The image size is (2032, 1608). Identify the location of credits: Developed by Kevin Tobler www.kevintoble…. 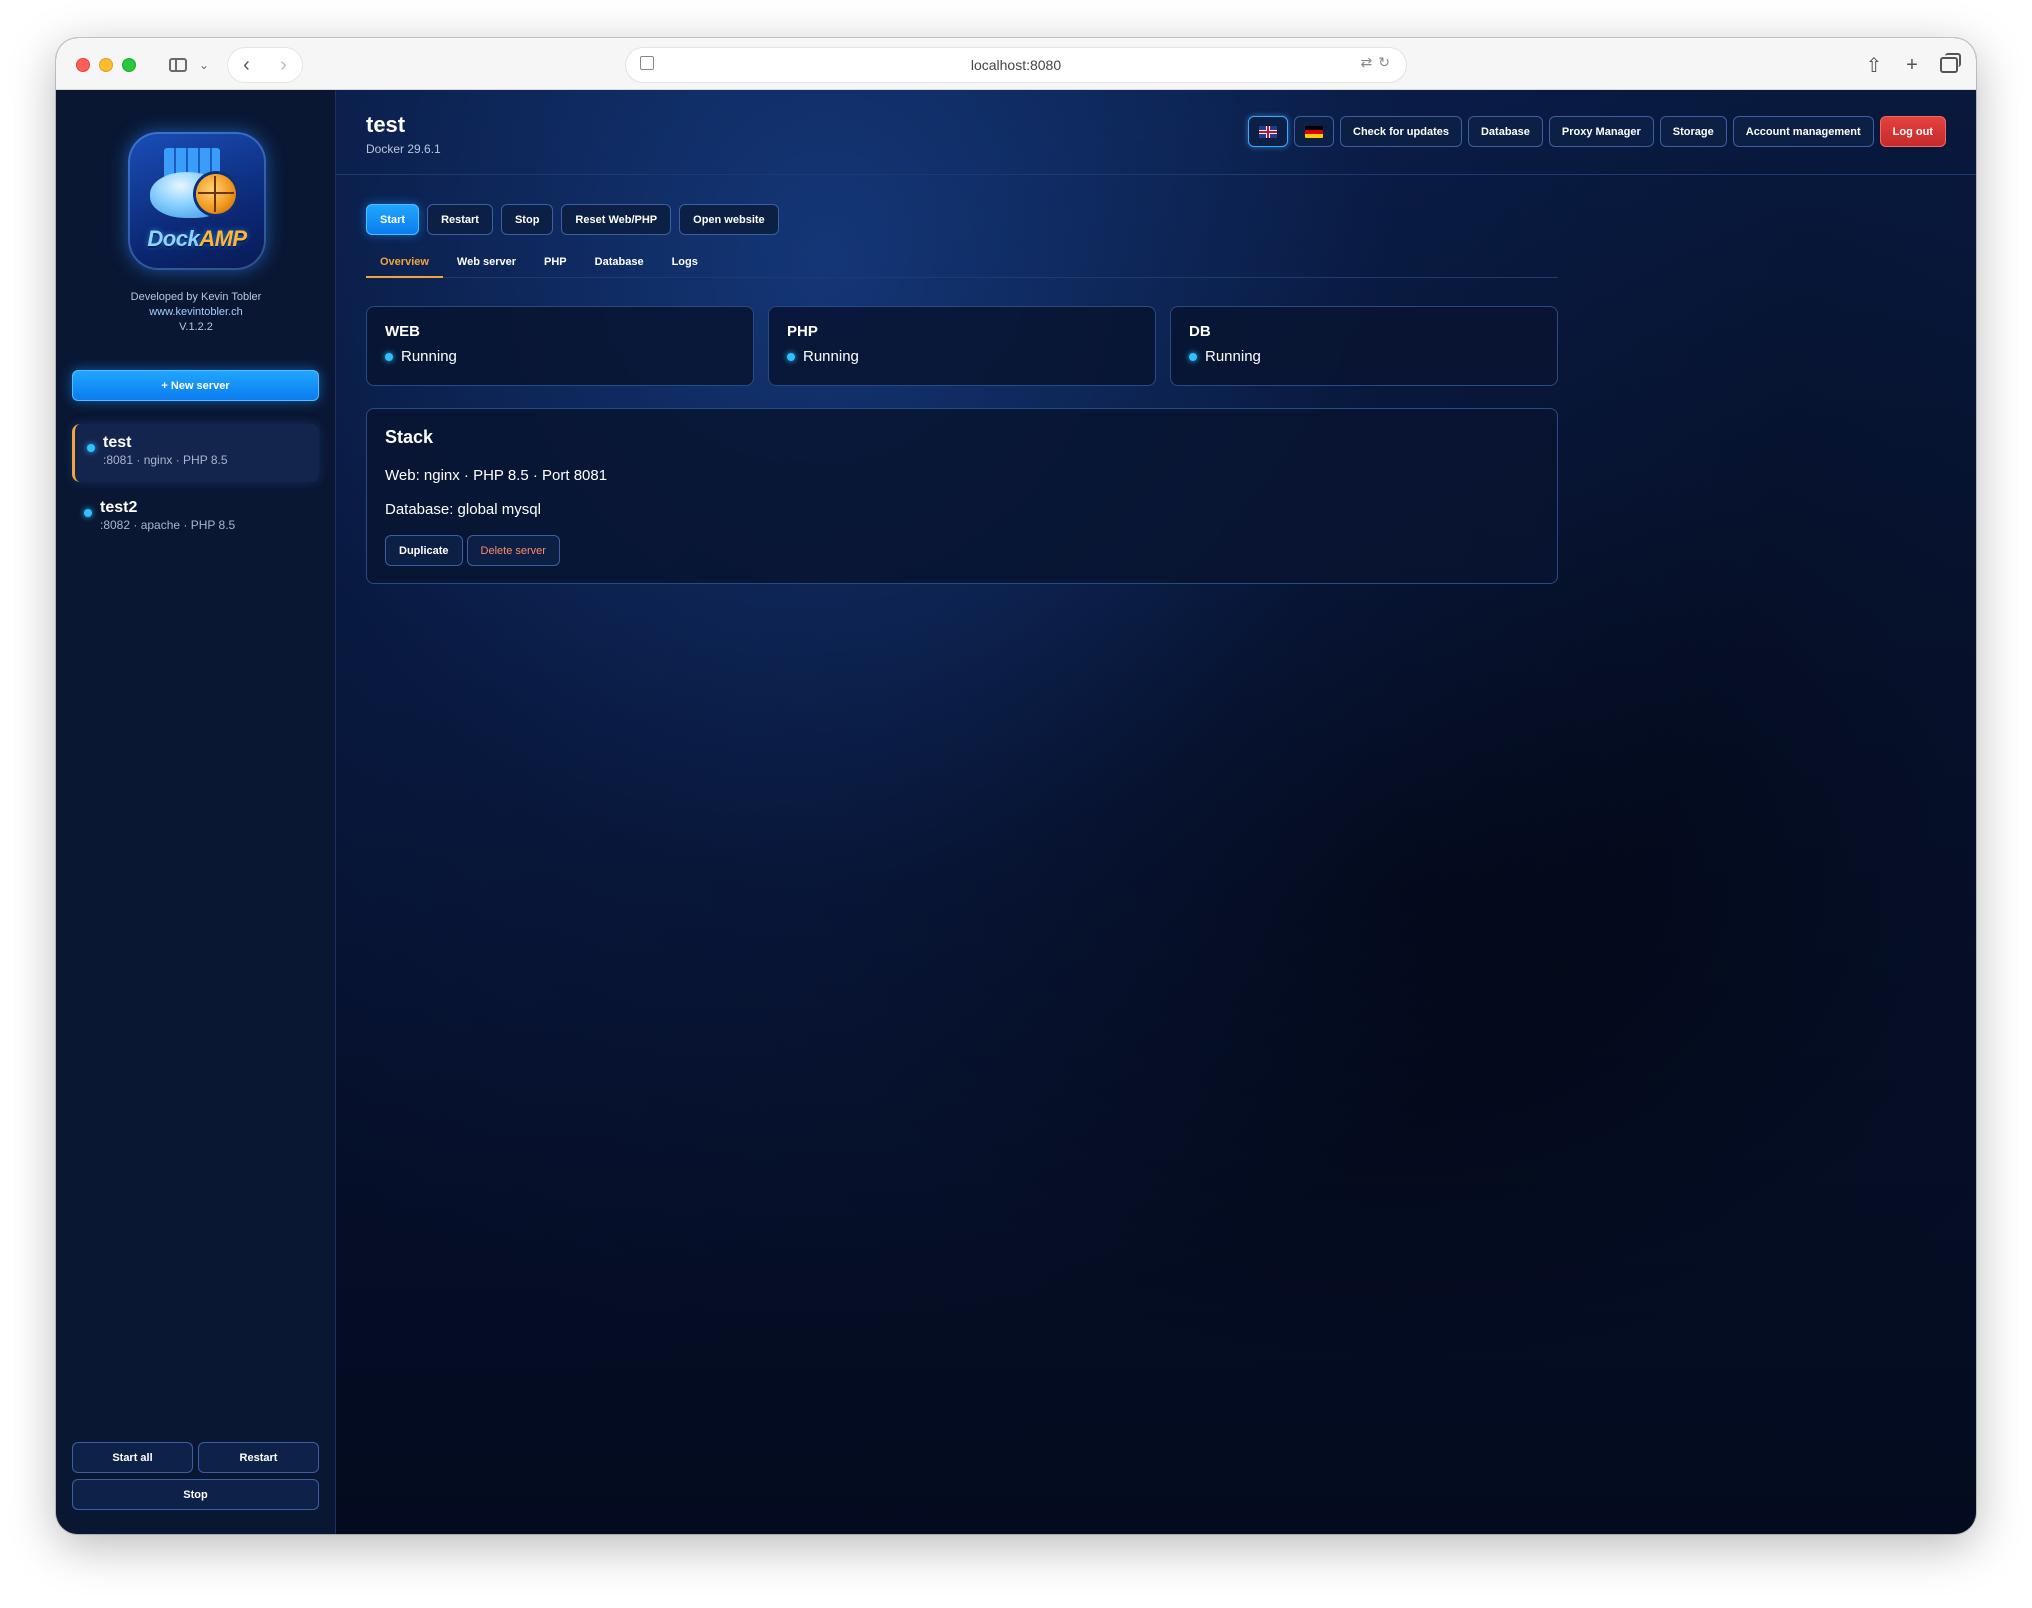
(196, 312).